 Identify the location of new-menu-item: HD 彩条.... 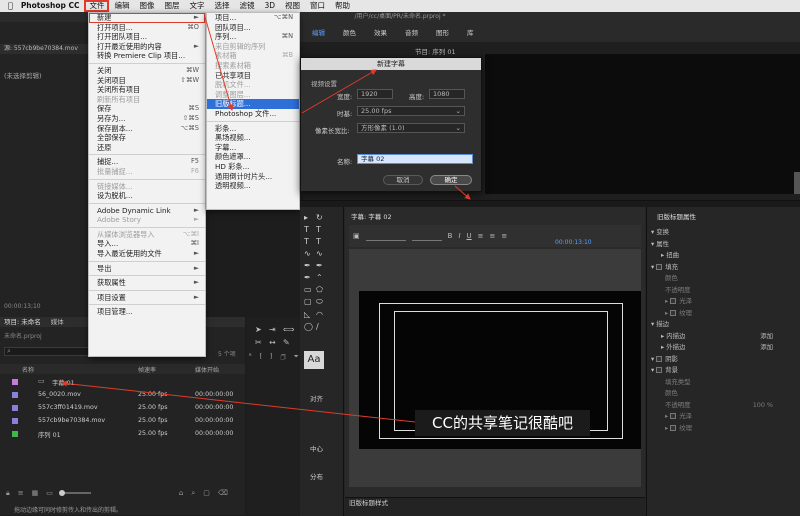
(253, 167).